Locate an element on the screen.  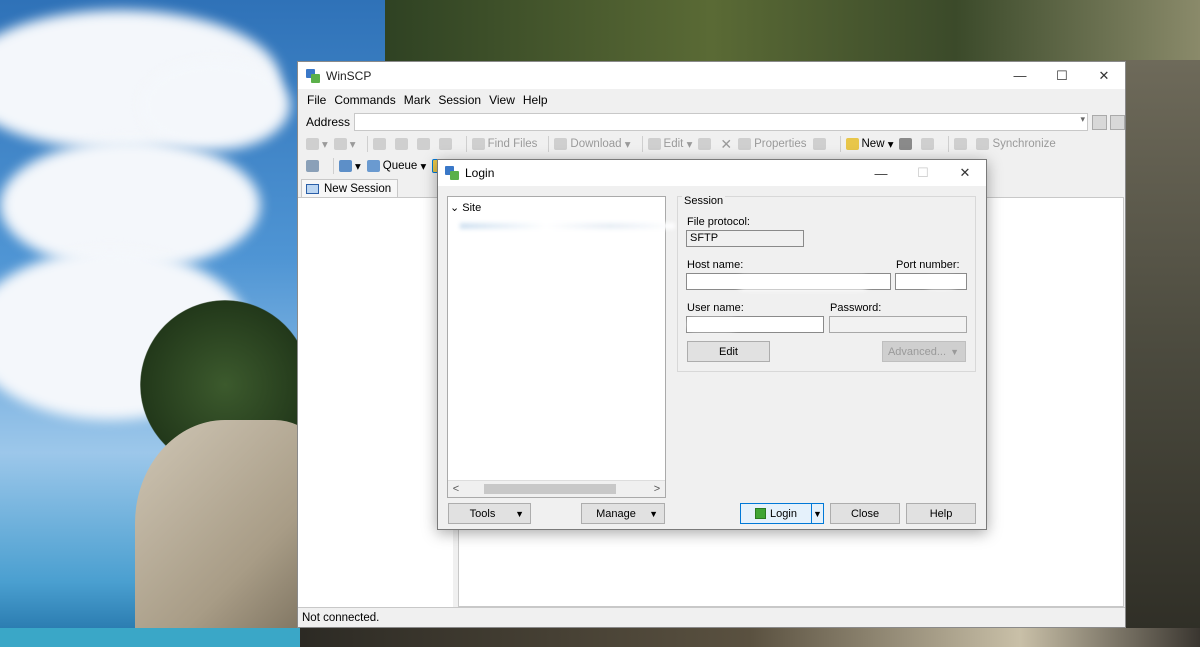
tree-horizontal-scrollbar: < > is located at coordinates (556, 488).